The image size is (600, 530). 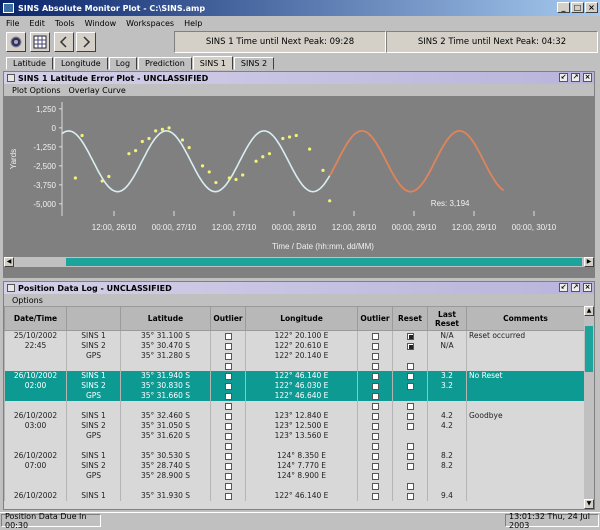 I want to click on table-row: GPS 35° 31.620 S 123° 13.560 E, so click(x=294, y=435).